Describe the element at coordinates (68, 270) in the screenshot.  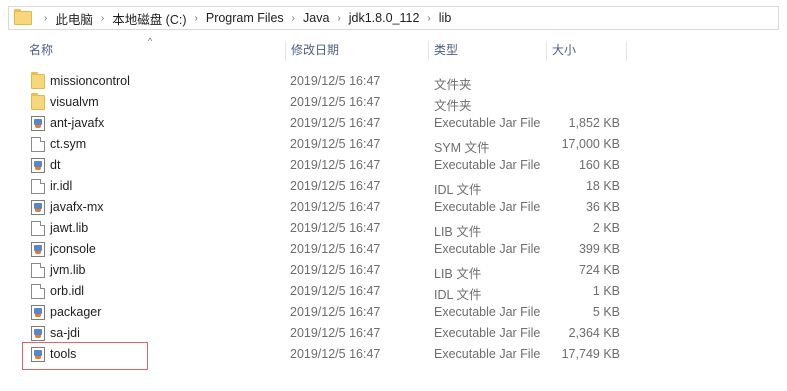
I see `file-name: jvm.lib` at that location.